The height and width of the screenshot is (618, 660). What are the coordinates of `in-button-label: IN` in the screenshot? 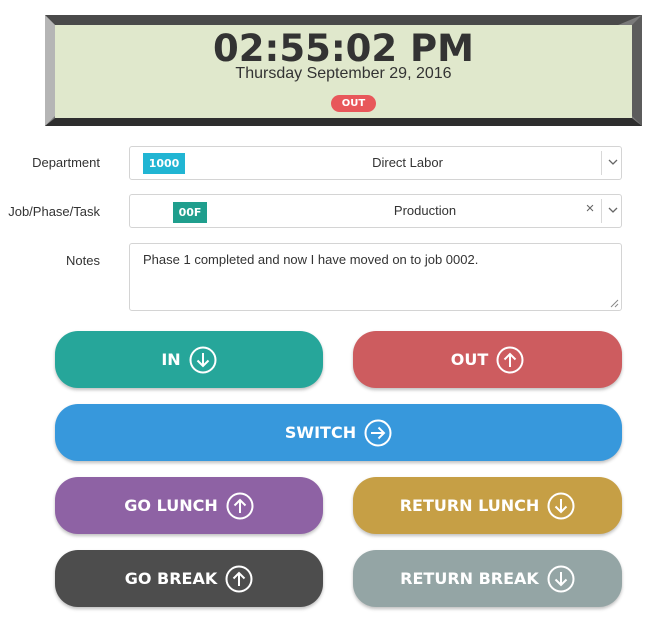 It's located at (171, 359).